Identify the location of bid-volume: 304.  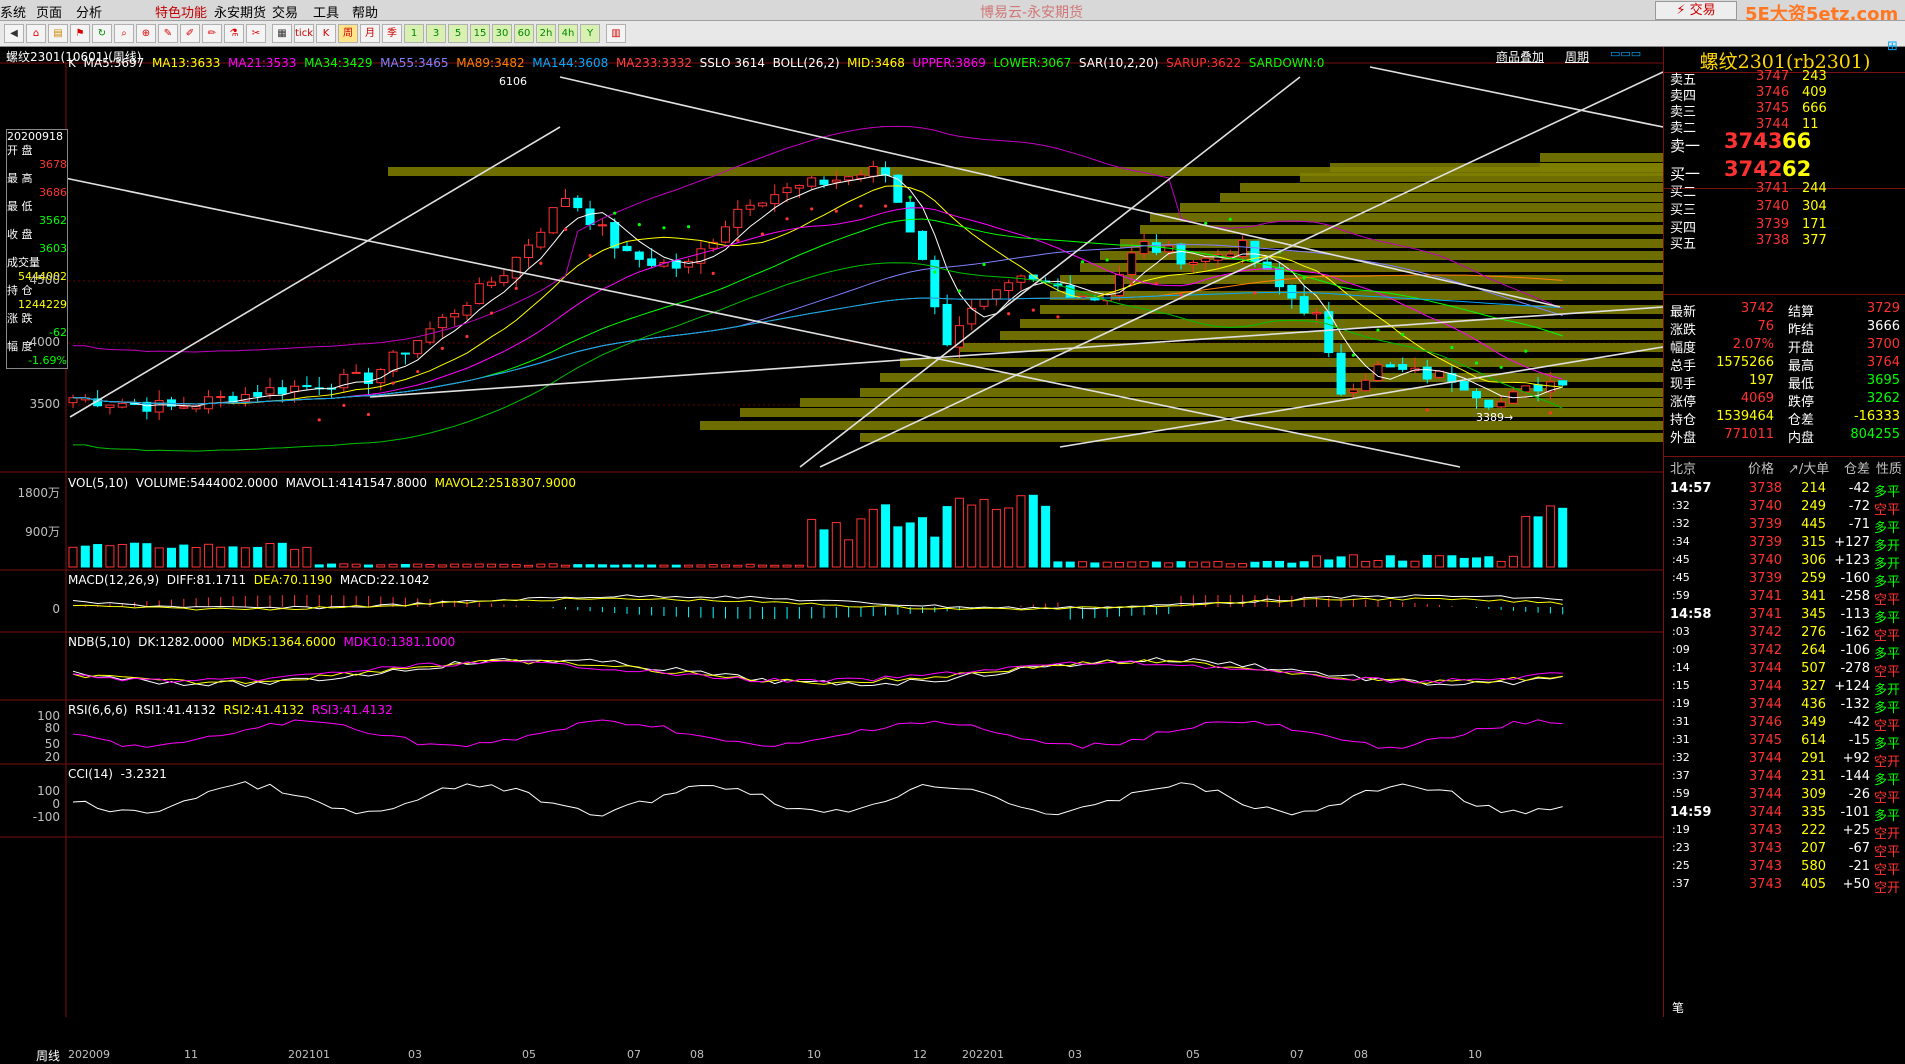
(1814, 206).